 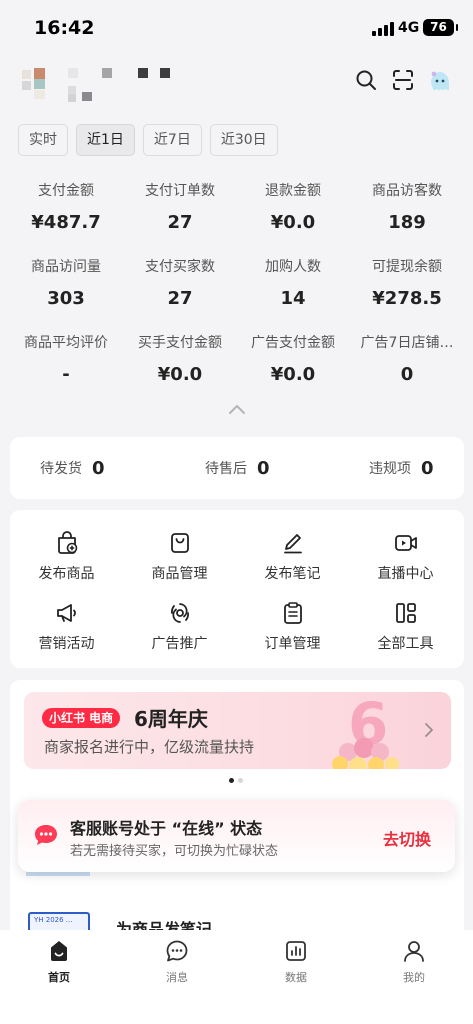 I want to click on pending-after-sales: 待售后 0, so click(x=237, y=468).